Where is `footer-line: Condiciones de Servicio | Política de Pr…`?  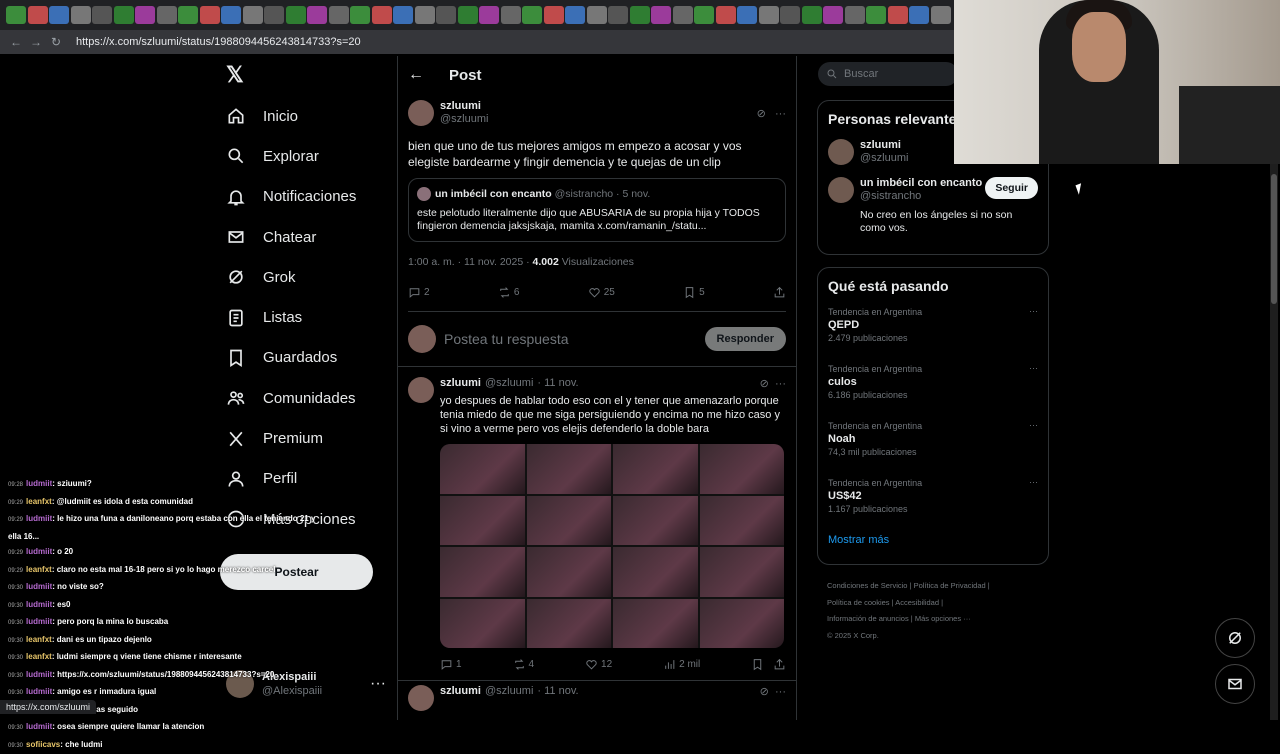
footer-line: Condiciones de Servicio | Política de Pr… is located at coordinates (937, 586).